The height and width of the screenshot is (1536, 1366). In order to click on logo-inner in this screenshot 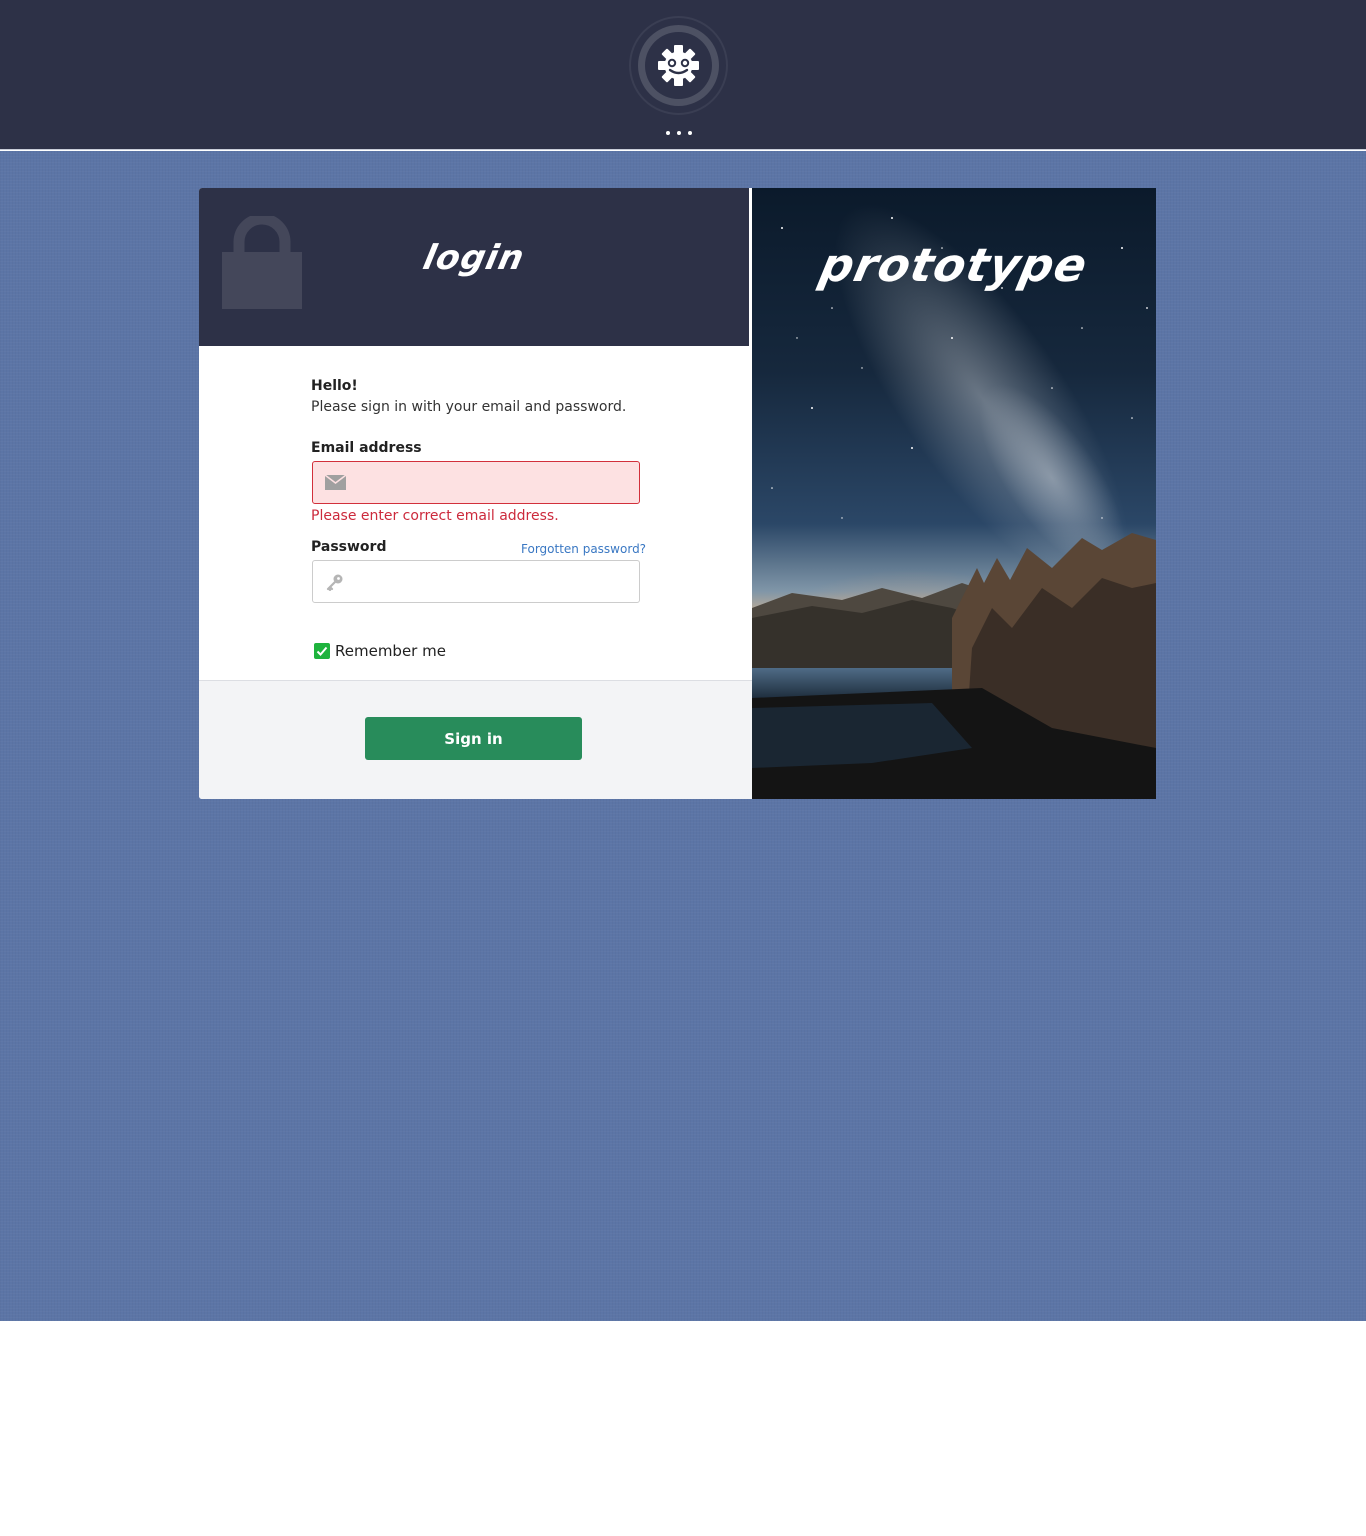, I will do `click(678, 65)`.